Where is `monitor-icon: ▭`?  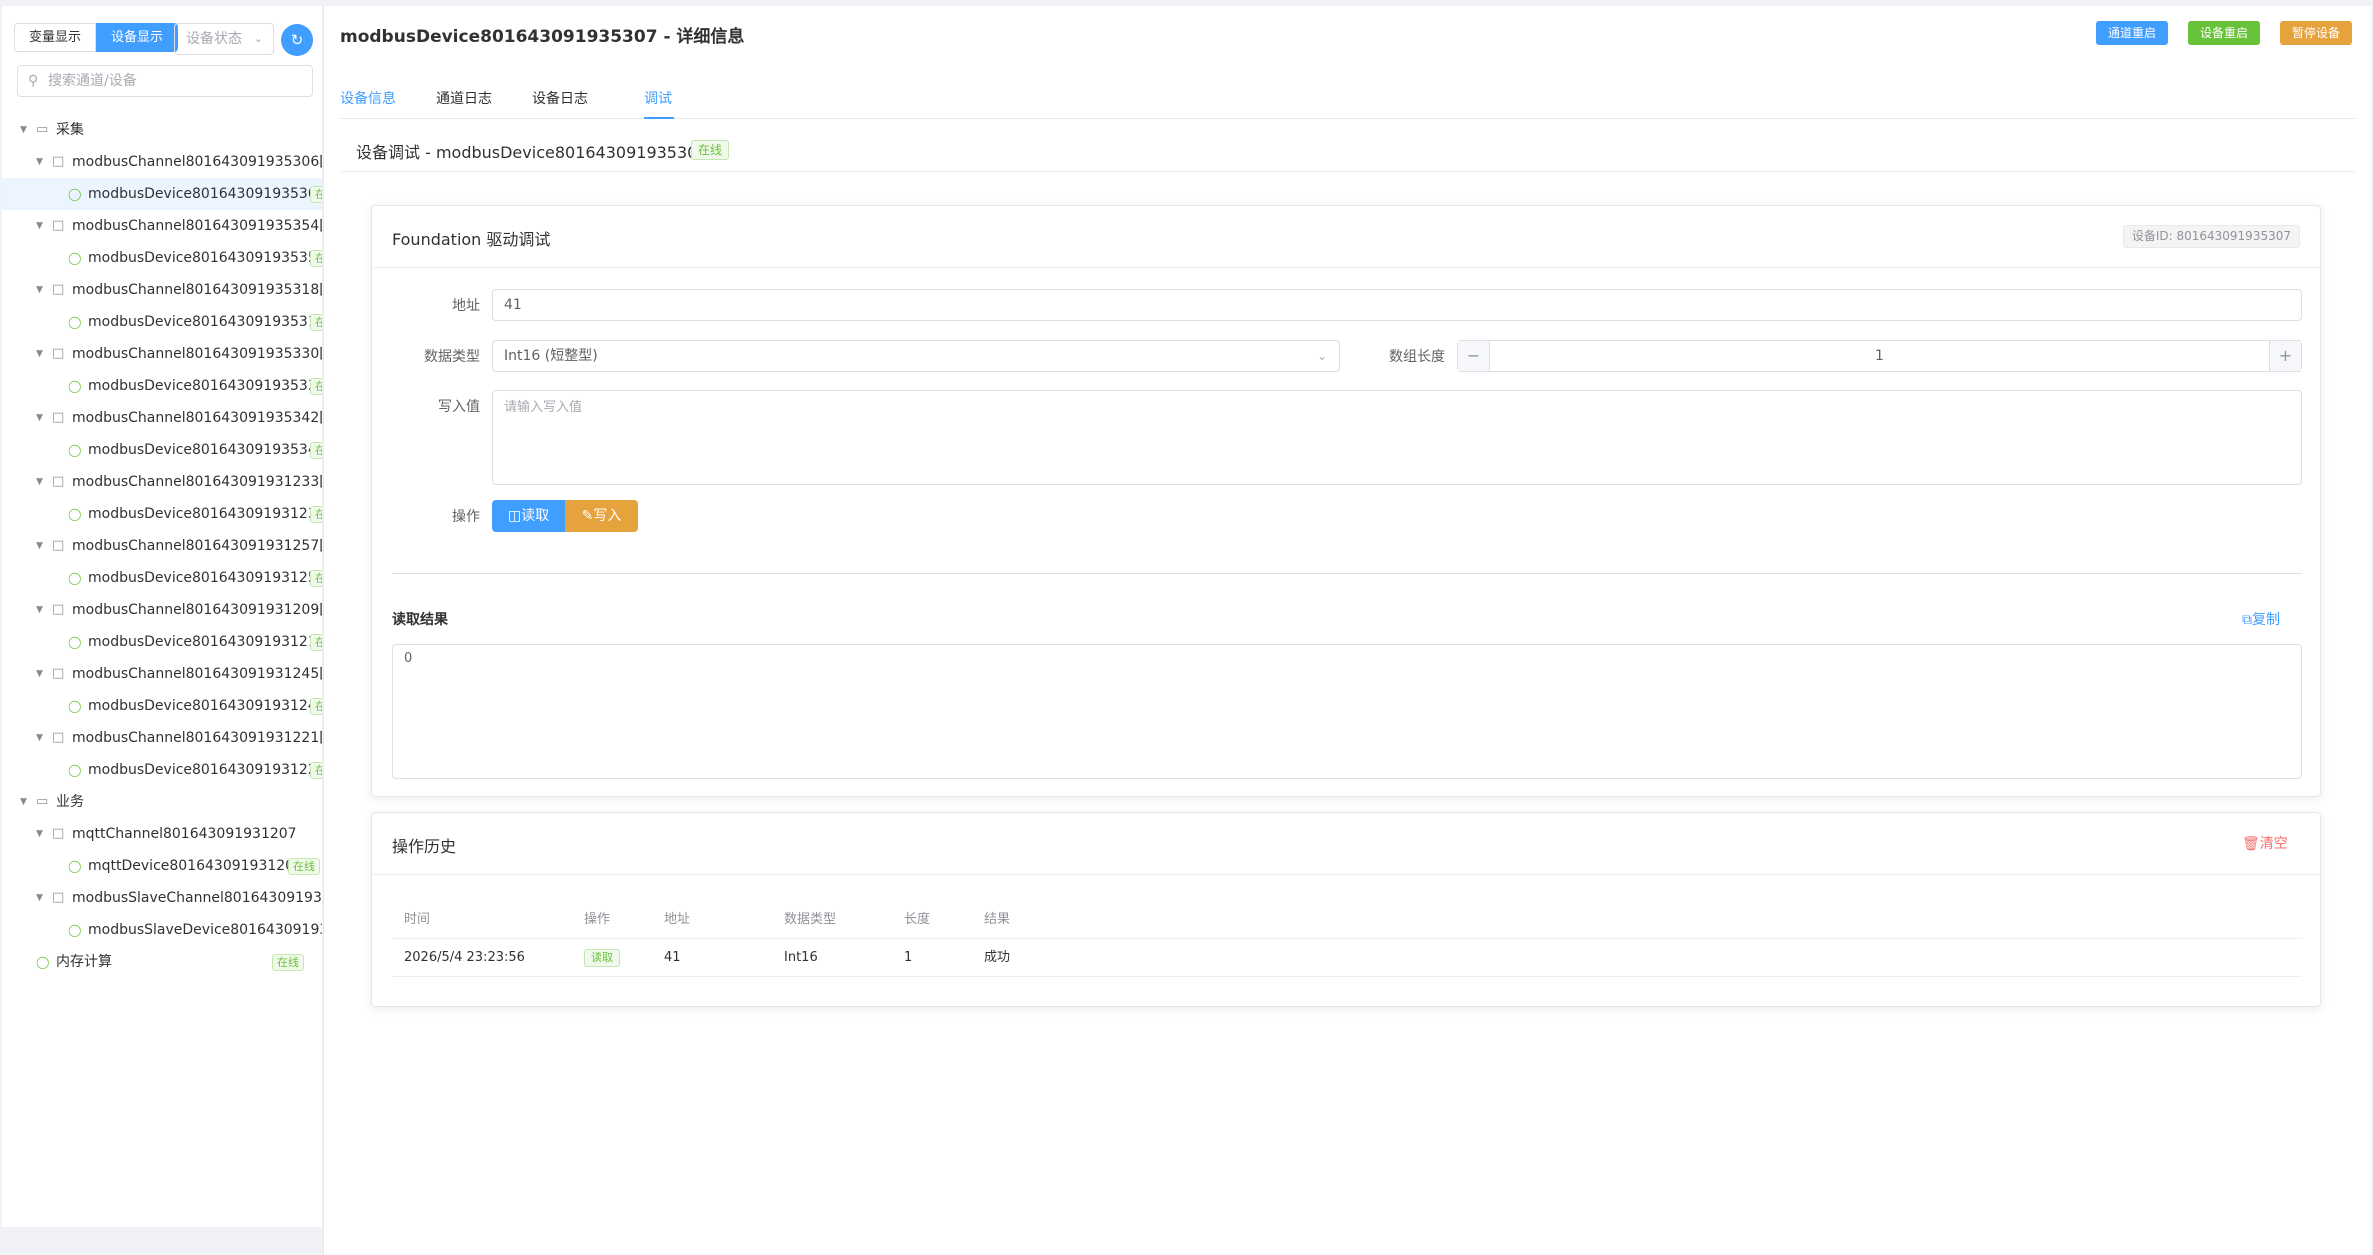 monitor-icon: ▭ is located at coordinates (42, 129).